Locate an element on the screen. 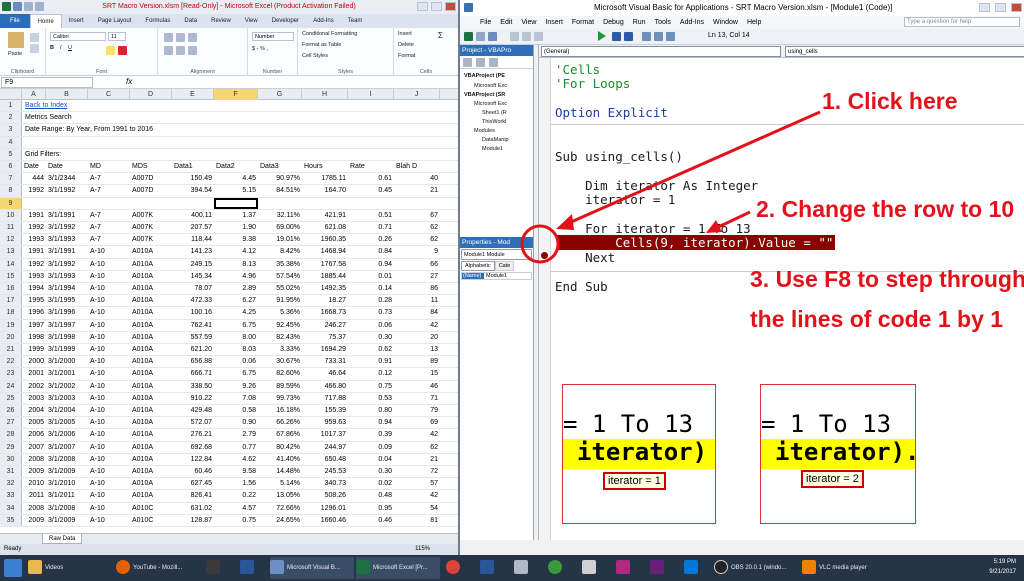 This screenshot has height=581, width=1024. app-icon is located at coordinates (521, 567).